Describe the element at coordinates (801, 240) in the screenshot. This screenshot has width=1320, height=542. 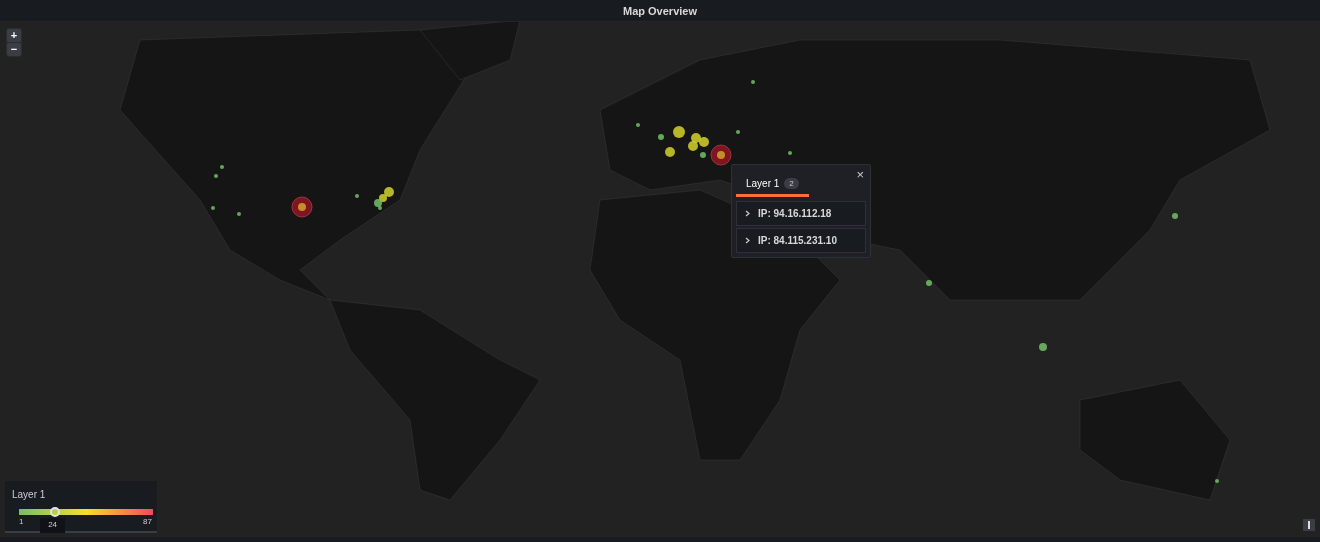
I see `ip-row: IP: 84.115.231.10` at that location.